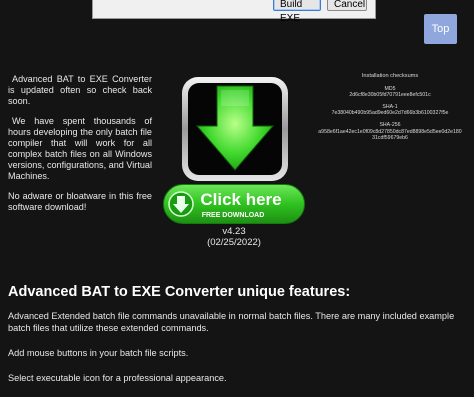 This screenshot has width=474, height=397. What do you see at coordinates (297, 12) in the screenshot?
I see `build-exe-button: Build EXE` at bounding box center [297, 12].